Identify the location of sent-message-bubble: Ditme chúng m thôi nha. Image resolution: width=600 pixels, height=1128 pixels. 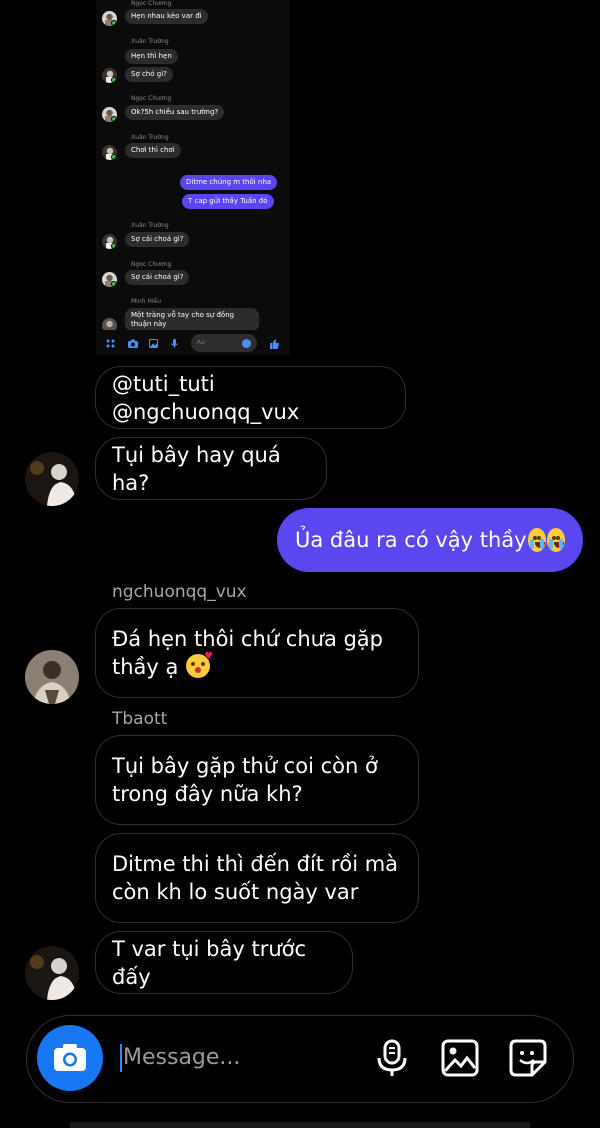
(229, 182).